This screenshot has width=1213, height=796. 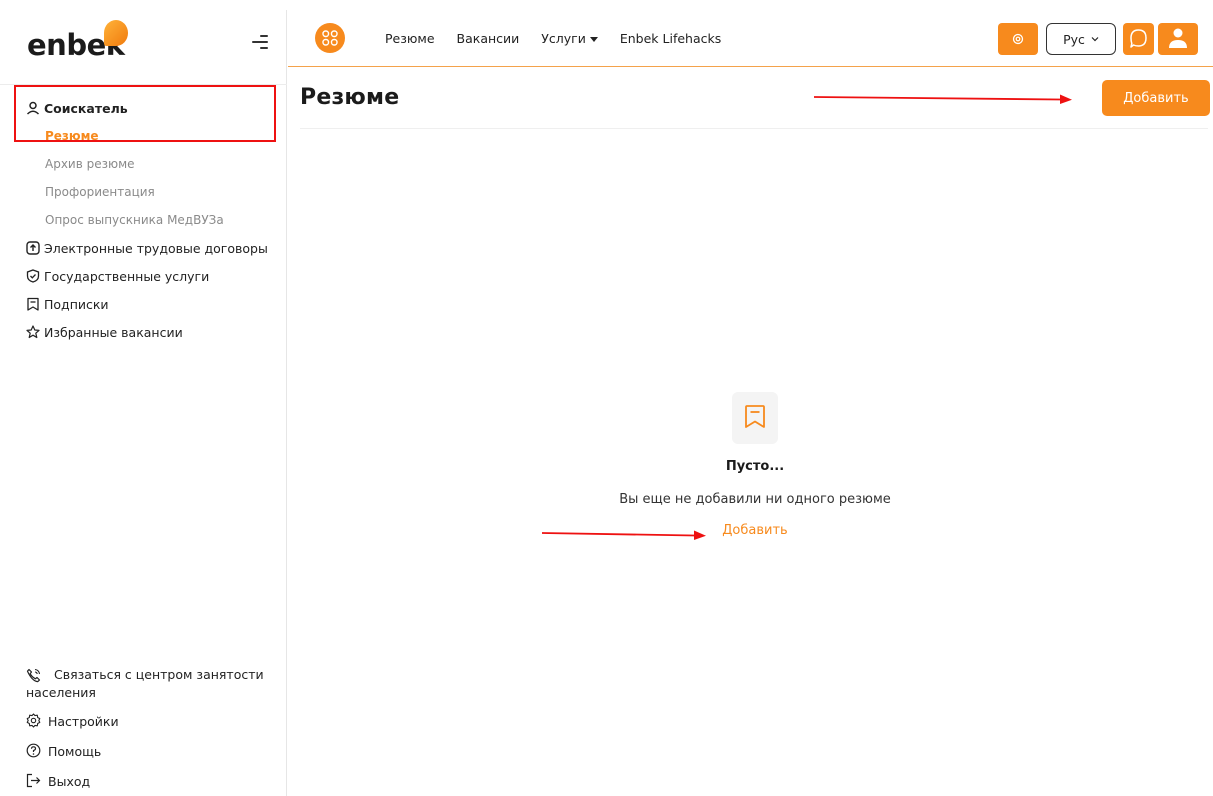 I want to click on sidebar-item-subscriptions: Подписки, so click(x=143, y=304).